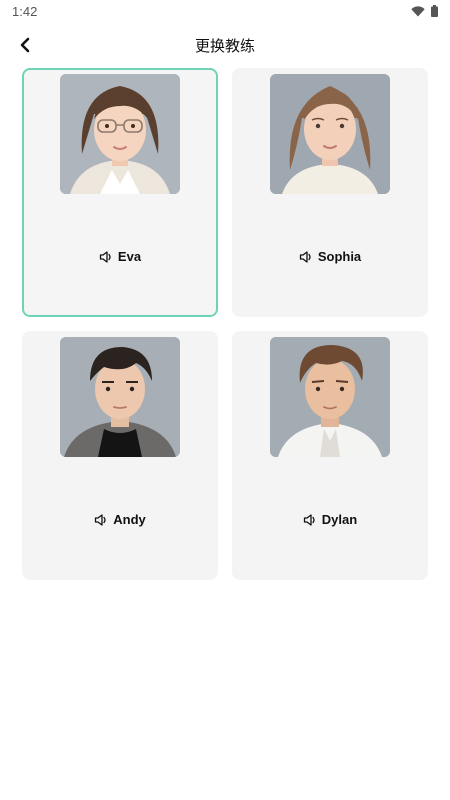  I want to click on page-title: 更换教练, so click(224, 46).